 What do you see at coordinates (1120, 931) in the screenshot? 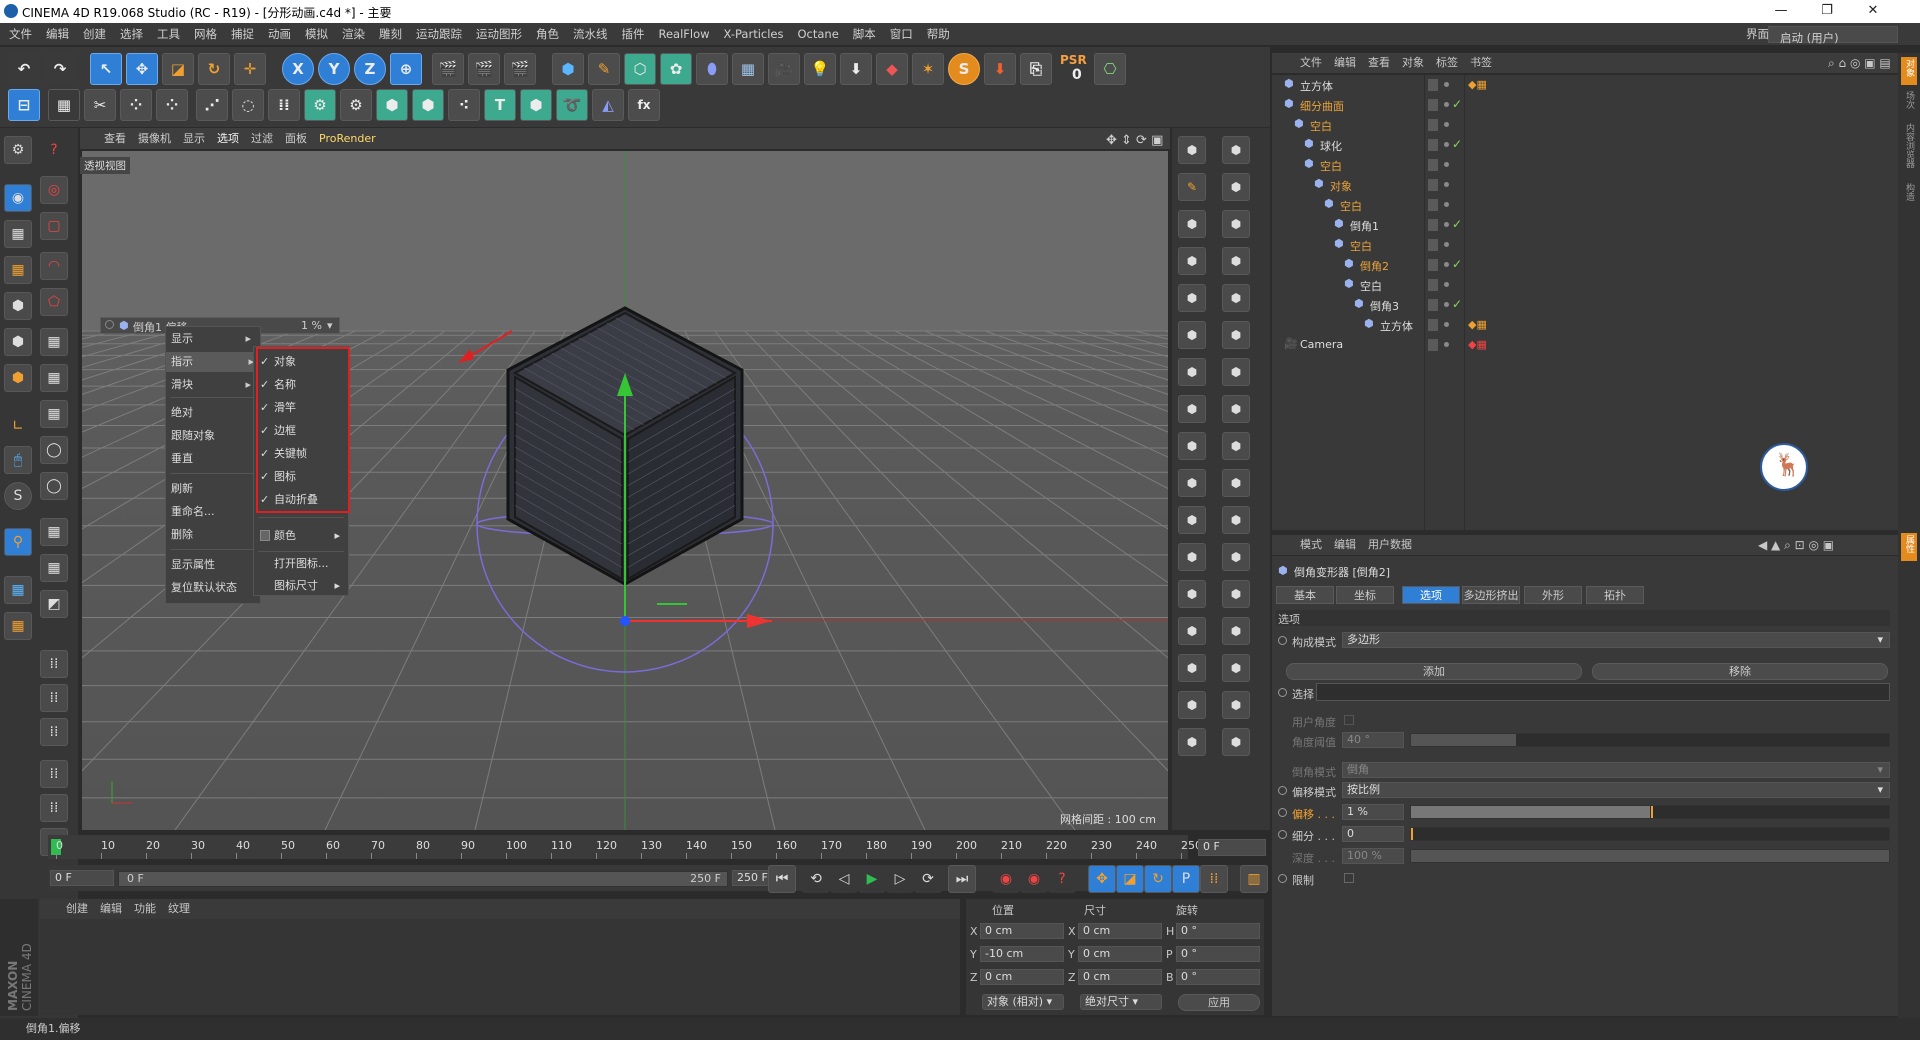
I see `size-field: 0 cm` at bounding box center [1120, 931].